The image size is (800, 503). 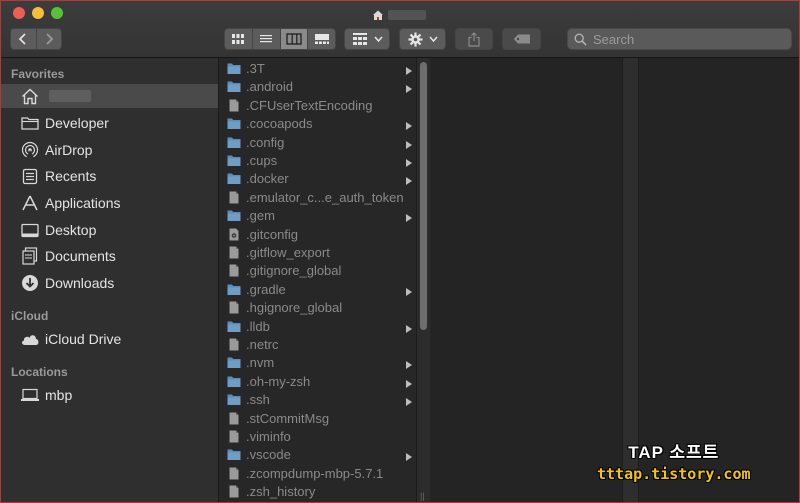 What do you see at coordinates (317, 400) in the screenshot?
I see `file-row: .ssh` at bounding box center [317, 400].